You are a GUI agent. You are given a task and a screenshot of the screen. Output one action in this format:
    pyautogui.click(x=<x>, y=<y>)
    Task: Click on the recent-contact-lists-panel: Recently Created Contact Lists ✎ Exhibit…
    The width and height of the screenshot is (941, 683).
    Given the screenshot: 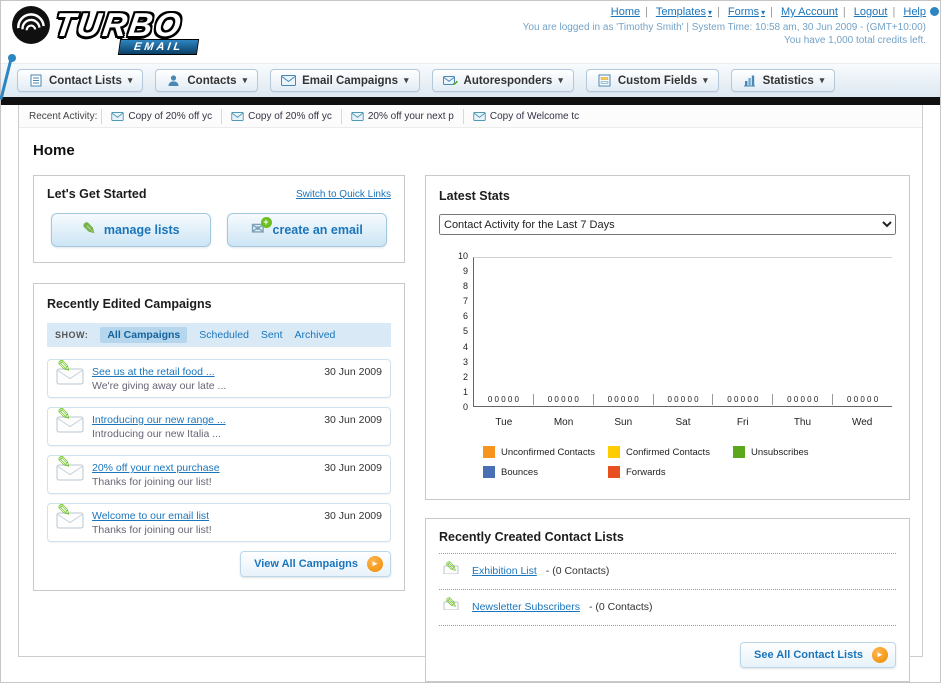 What is the action you would take?
    pyautogui.click(x=667, y=600)
    